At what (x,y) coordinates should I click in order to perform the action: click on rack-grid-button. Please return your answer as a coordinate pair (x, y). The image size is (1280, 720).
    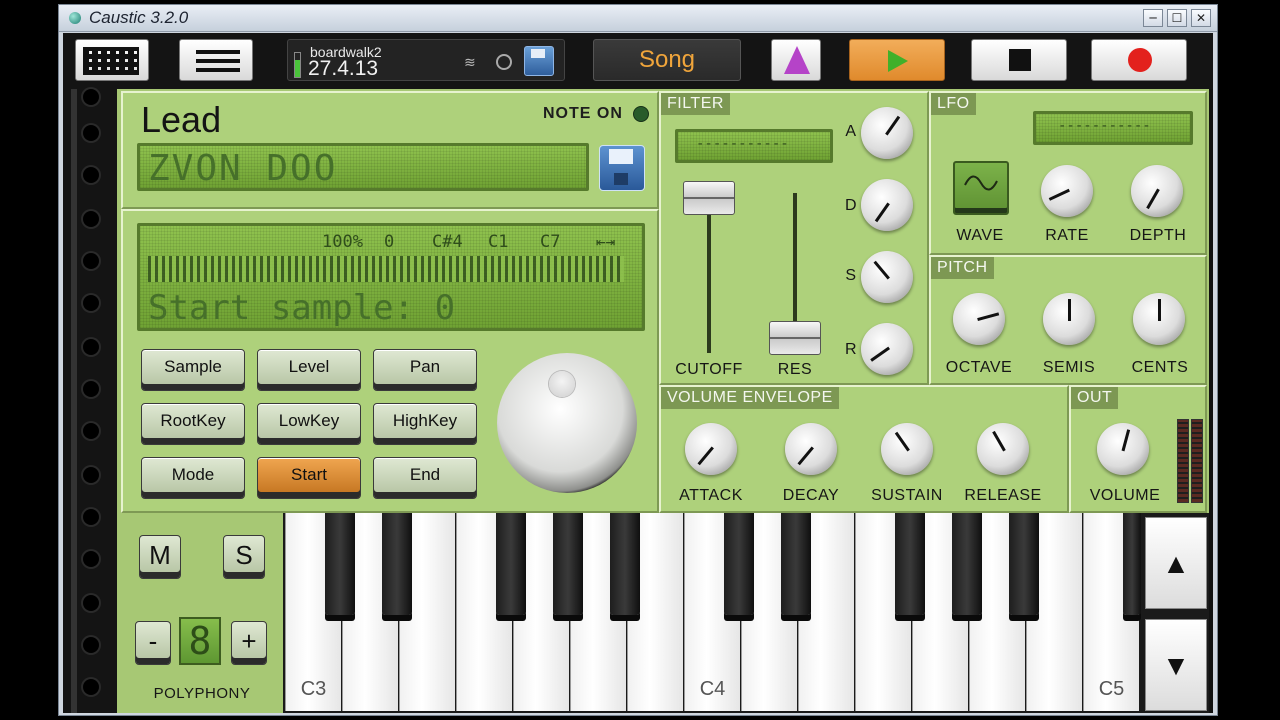
    Looking at the image, I should click on (112, 60).